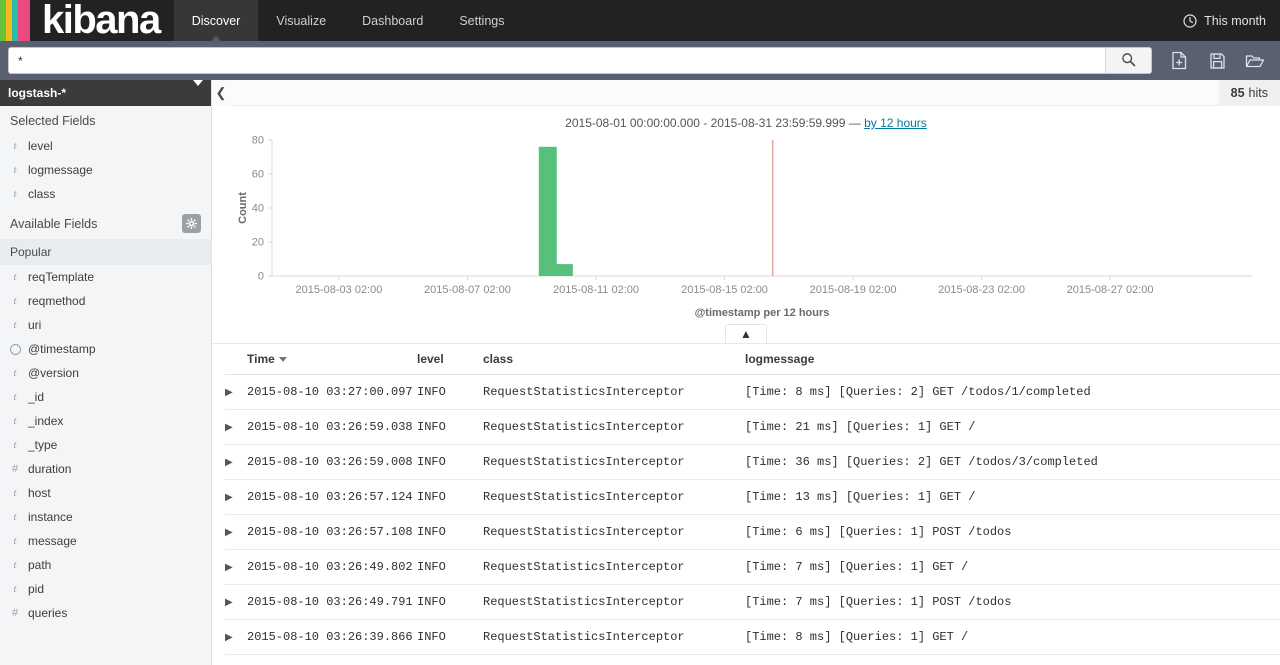 The width and height of the screenshot is (1280, 665). What do you see at coordinates (1179, 61) in the screenshot?
I see `new-search-icon` at bounding box center [1179, 61].